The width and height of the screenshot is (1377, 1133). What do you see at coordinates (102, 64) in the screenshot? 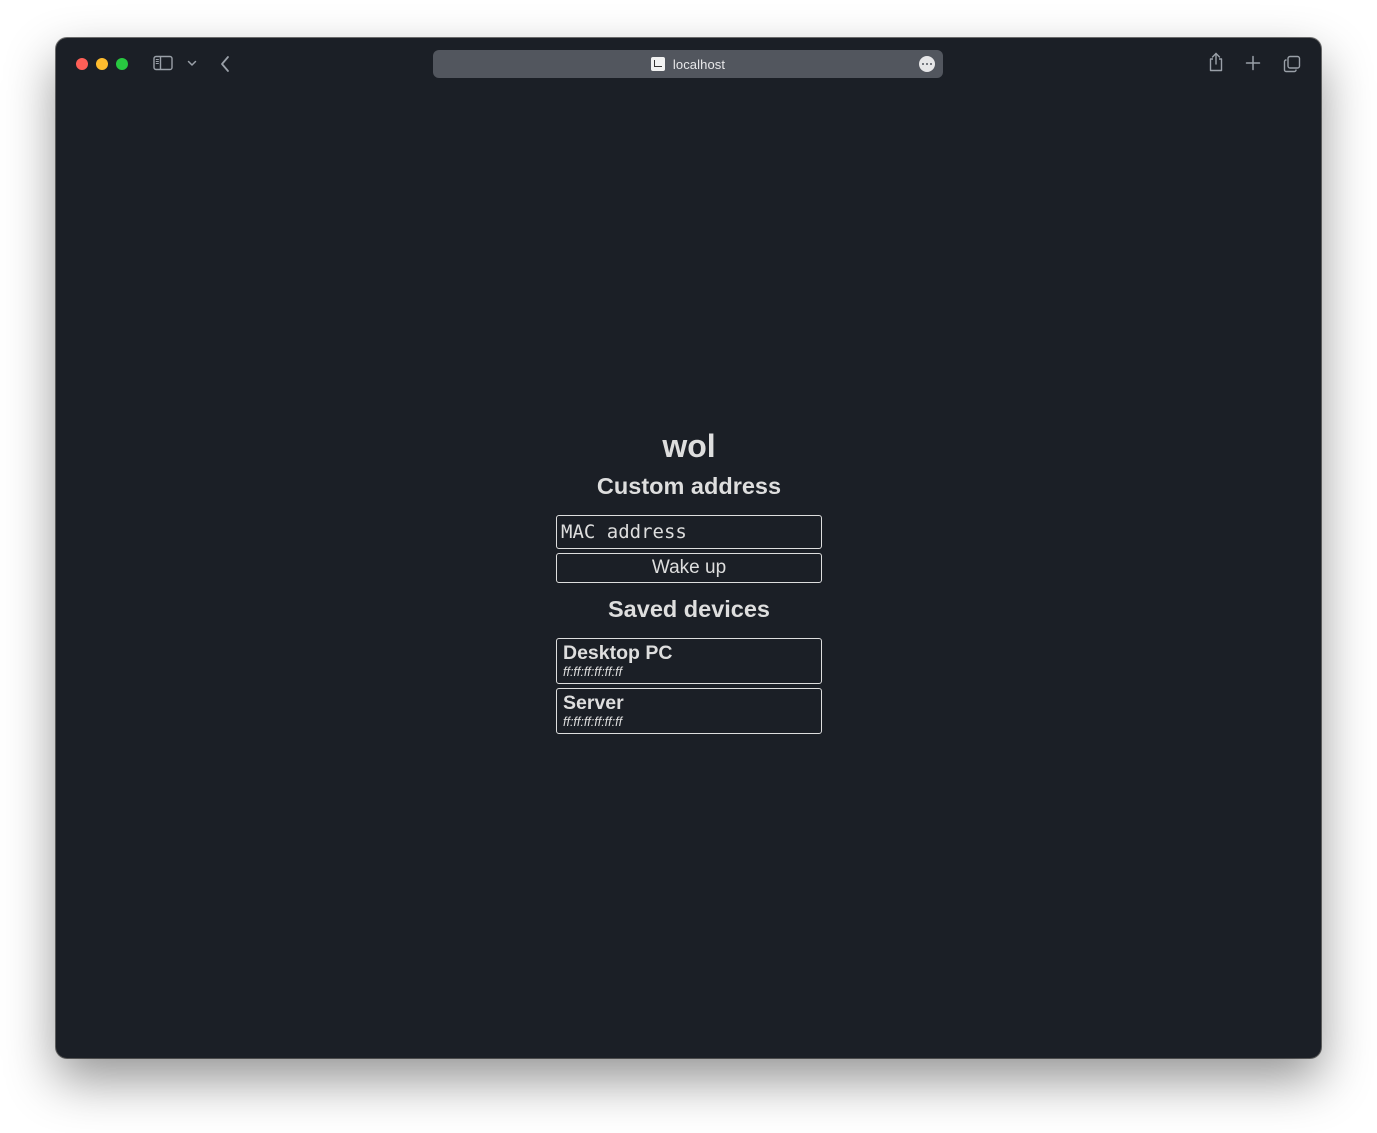
I see `minimize-window-button` at bounding box center [102, 64].